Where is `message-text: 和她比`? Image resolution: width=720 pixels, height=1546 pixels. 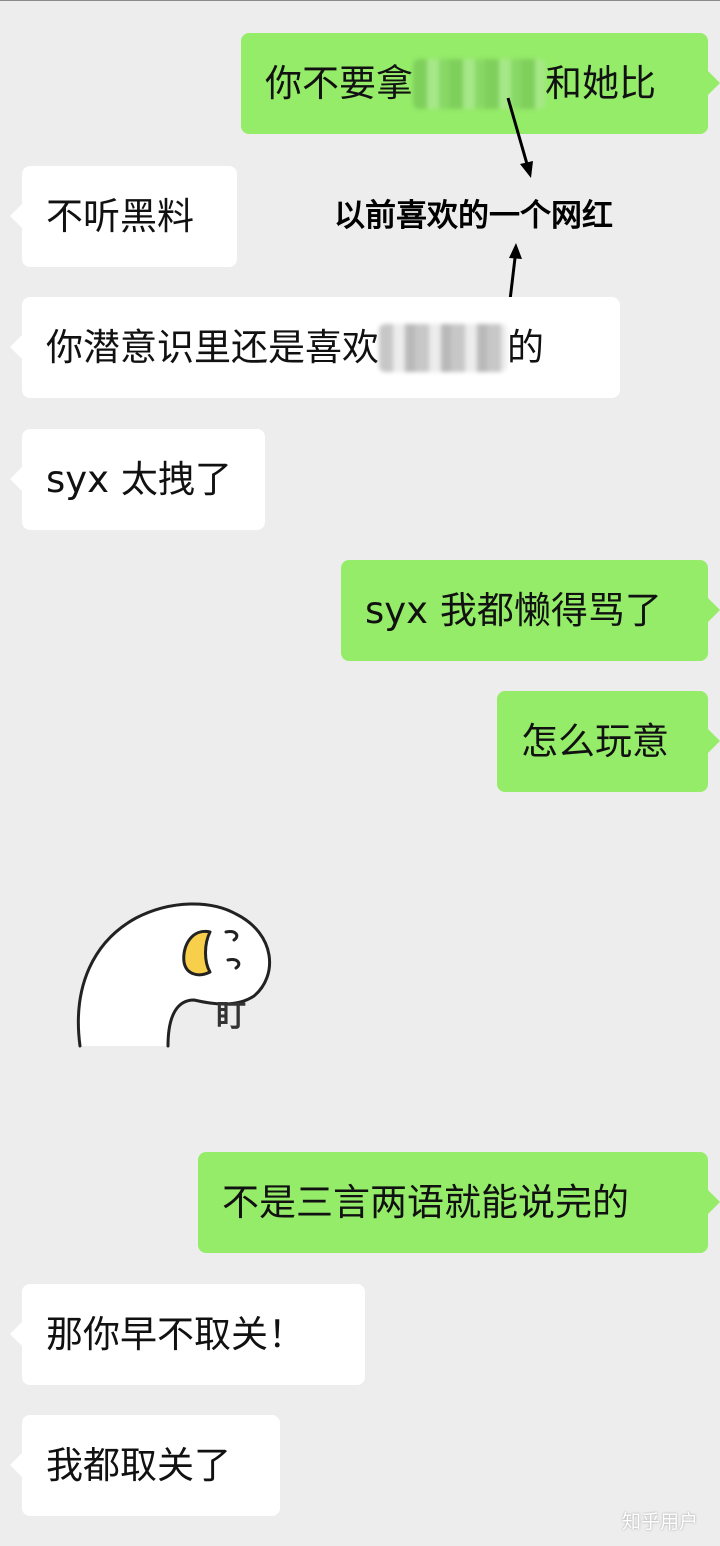 message-text: 和她比 is located at coordinates (600, 83).